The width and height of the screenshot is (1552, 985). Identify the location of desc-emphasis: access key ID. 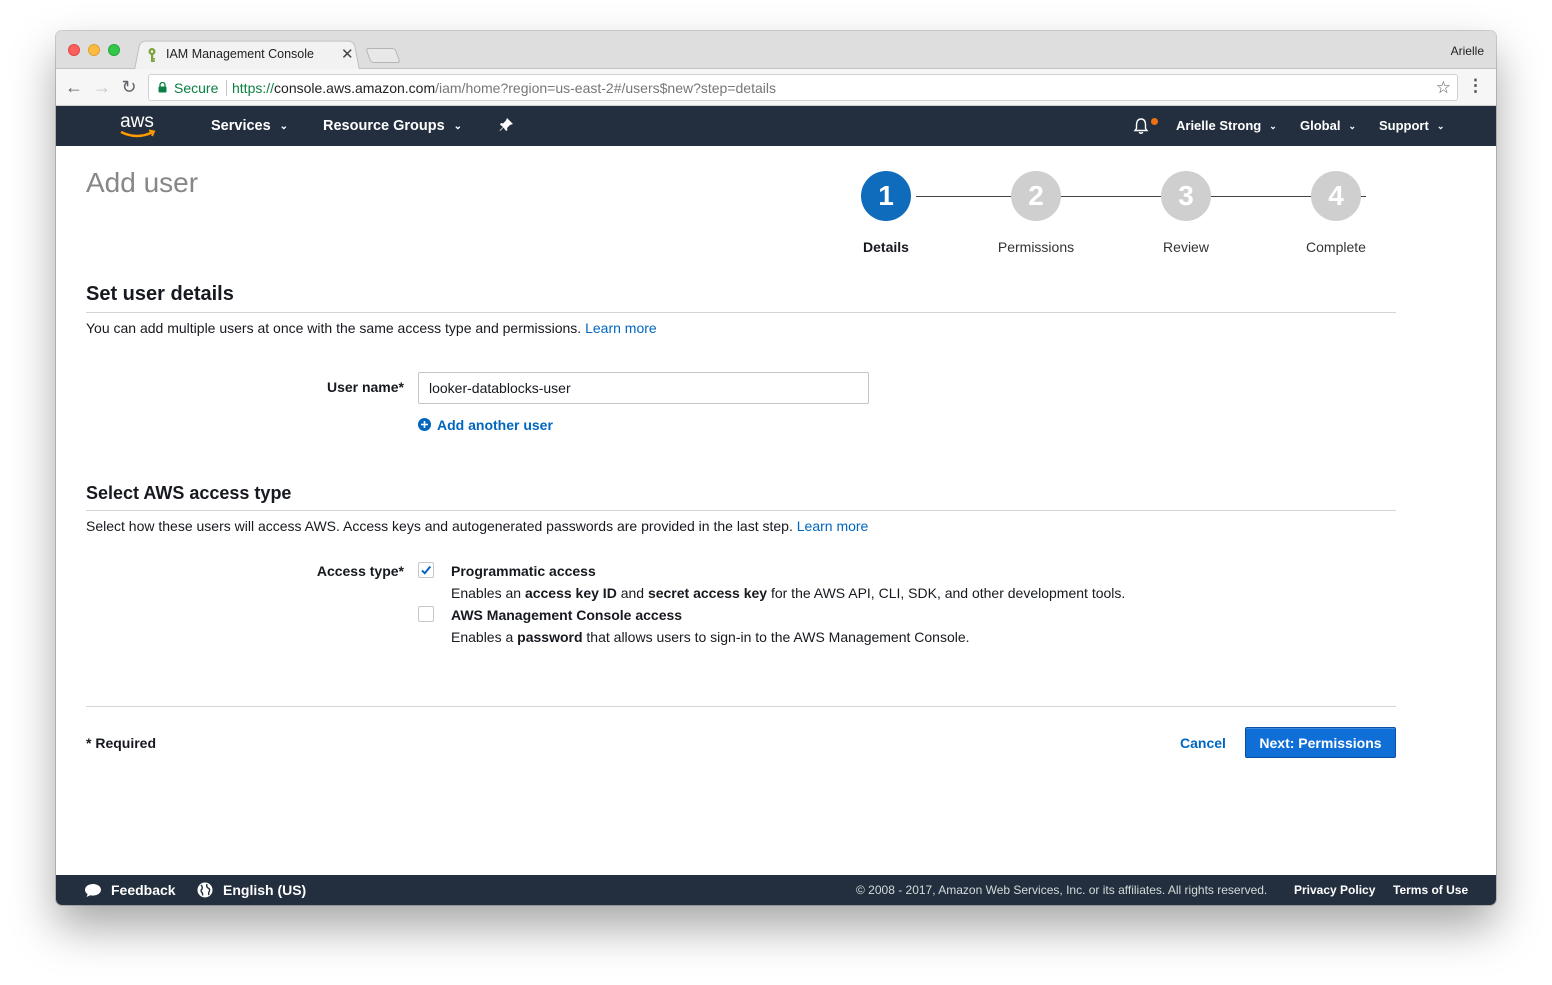
(570, 593).